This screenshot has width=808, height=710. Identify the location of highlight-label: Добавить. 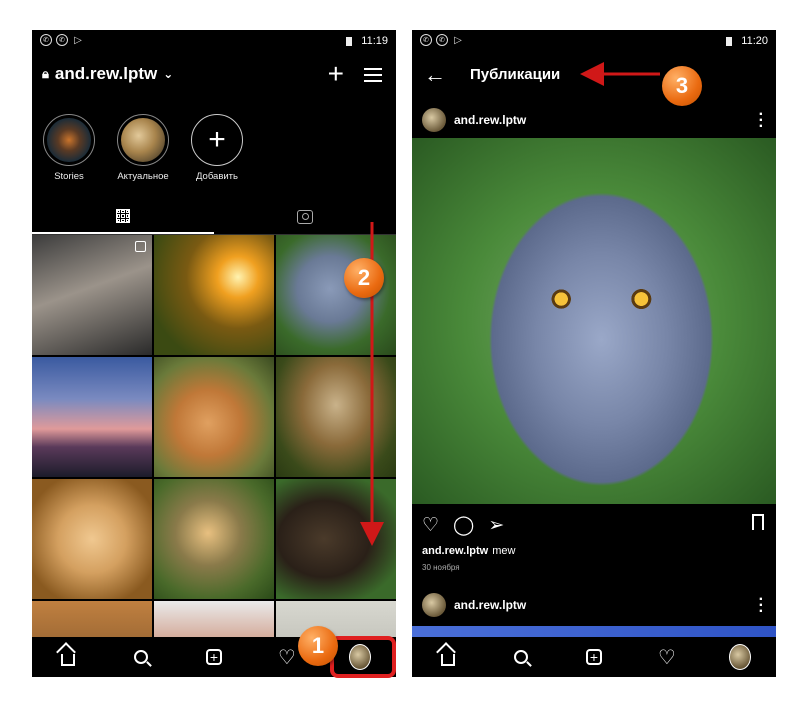
(217, 176).